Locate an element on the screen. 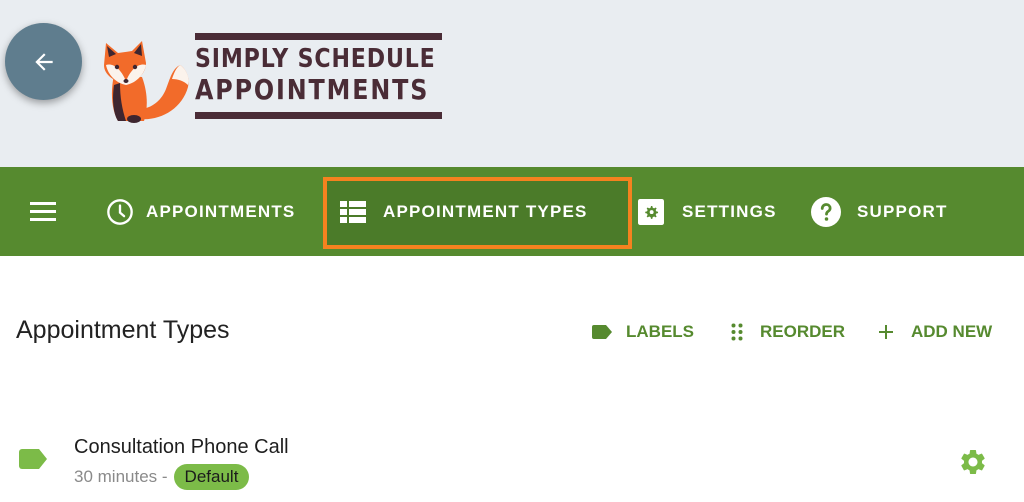  add-new-button: ADD NEW is located at coordinates (935, 332).